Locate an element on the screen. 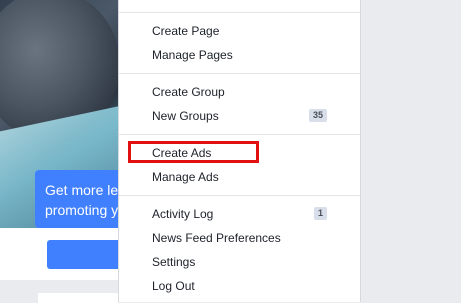 The height and width of the screenshot is (303, 461). menu-item-activity-log: Activity Log is located at coordinates (182, 214).